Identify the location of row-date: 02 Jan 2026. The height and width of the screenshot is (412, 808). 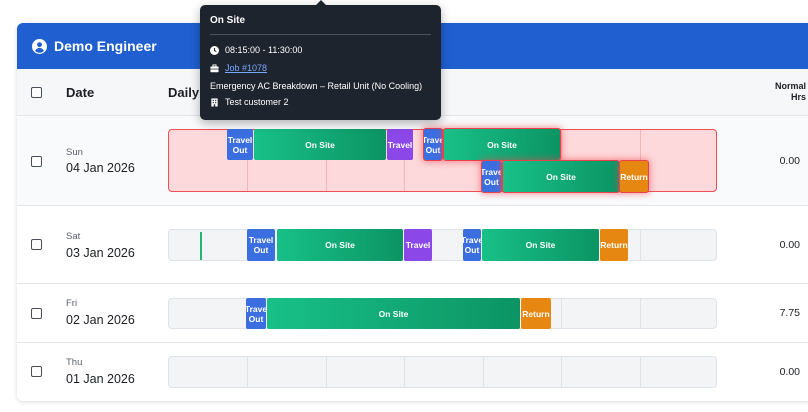
(100, 320).